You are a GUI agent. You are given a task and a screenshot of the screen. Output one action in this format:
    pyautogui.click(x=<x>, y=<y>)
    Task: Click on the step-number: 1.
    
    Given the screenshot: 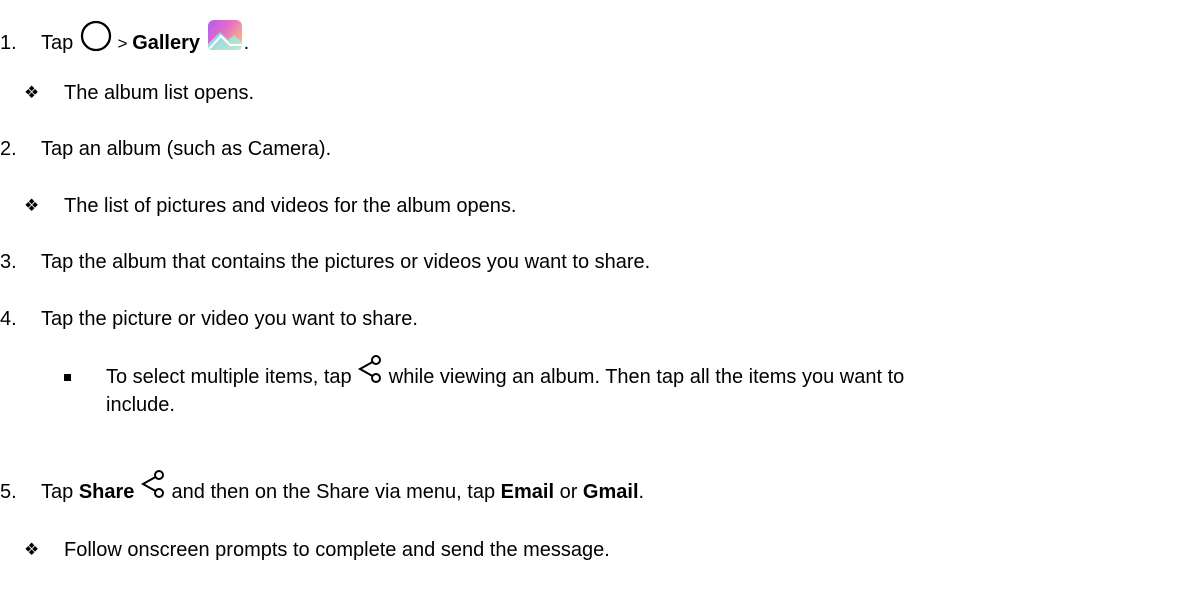 What is the action you would take?
    pyautogui.click(x=8, y=43)
    